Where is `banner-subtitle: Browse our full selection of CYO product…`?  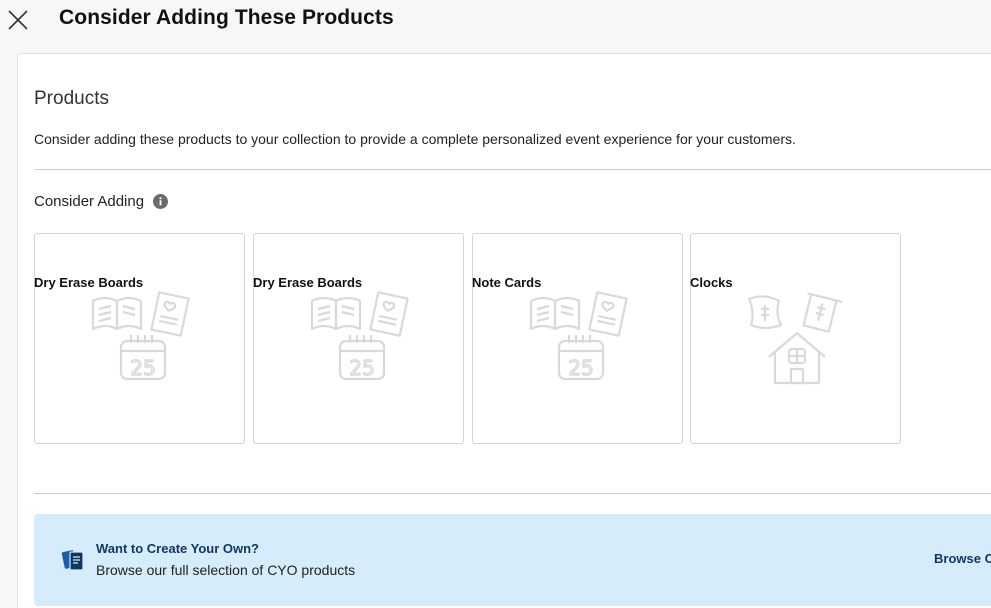 banner-subtitle: Browse our full selection of CYO product… is located at coordinates (226, 570).